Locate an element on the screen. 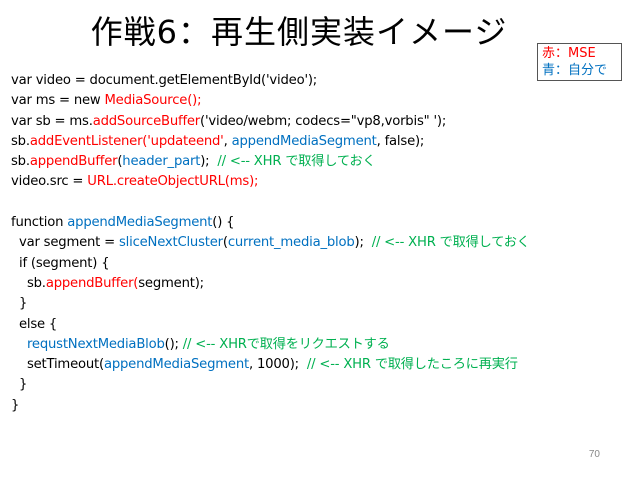 This screenshot has width=638, height=479. code-line: sb.appendBuffer(segment); is located at coordinates (321, 284).